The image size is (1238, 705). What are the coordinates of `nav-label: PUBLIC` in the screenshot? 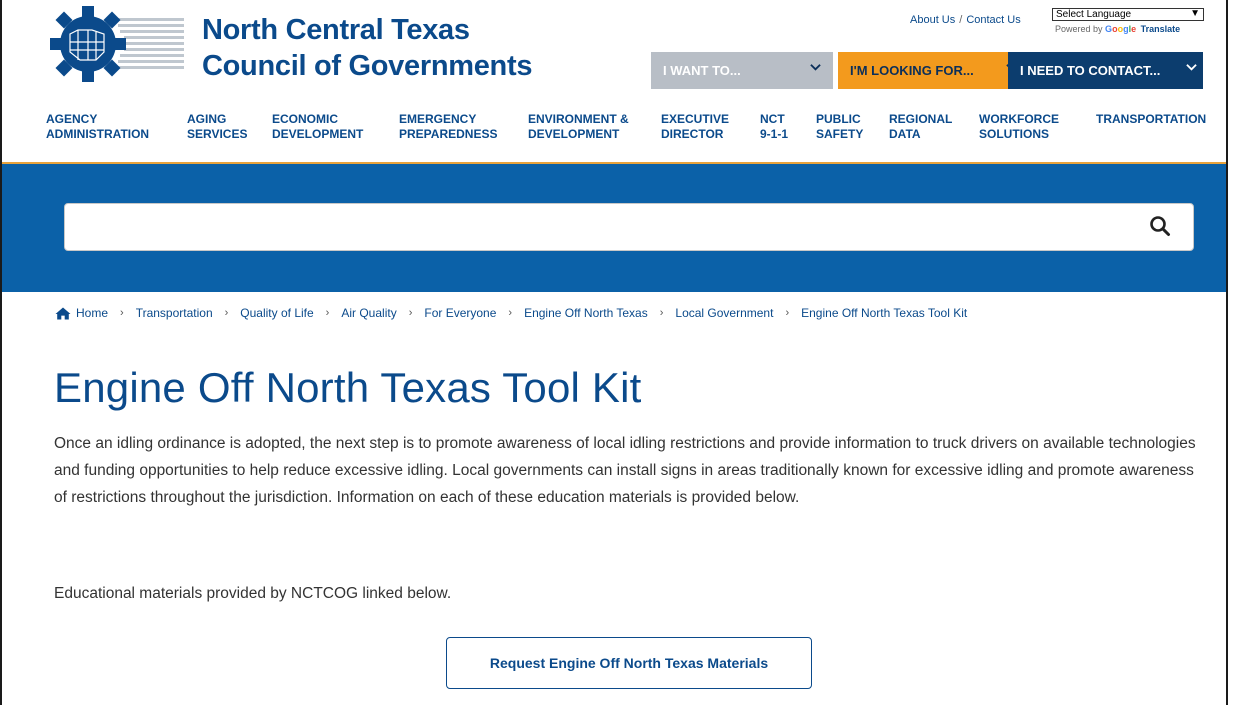 It's located at (838, 119).